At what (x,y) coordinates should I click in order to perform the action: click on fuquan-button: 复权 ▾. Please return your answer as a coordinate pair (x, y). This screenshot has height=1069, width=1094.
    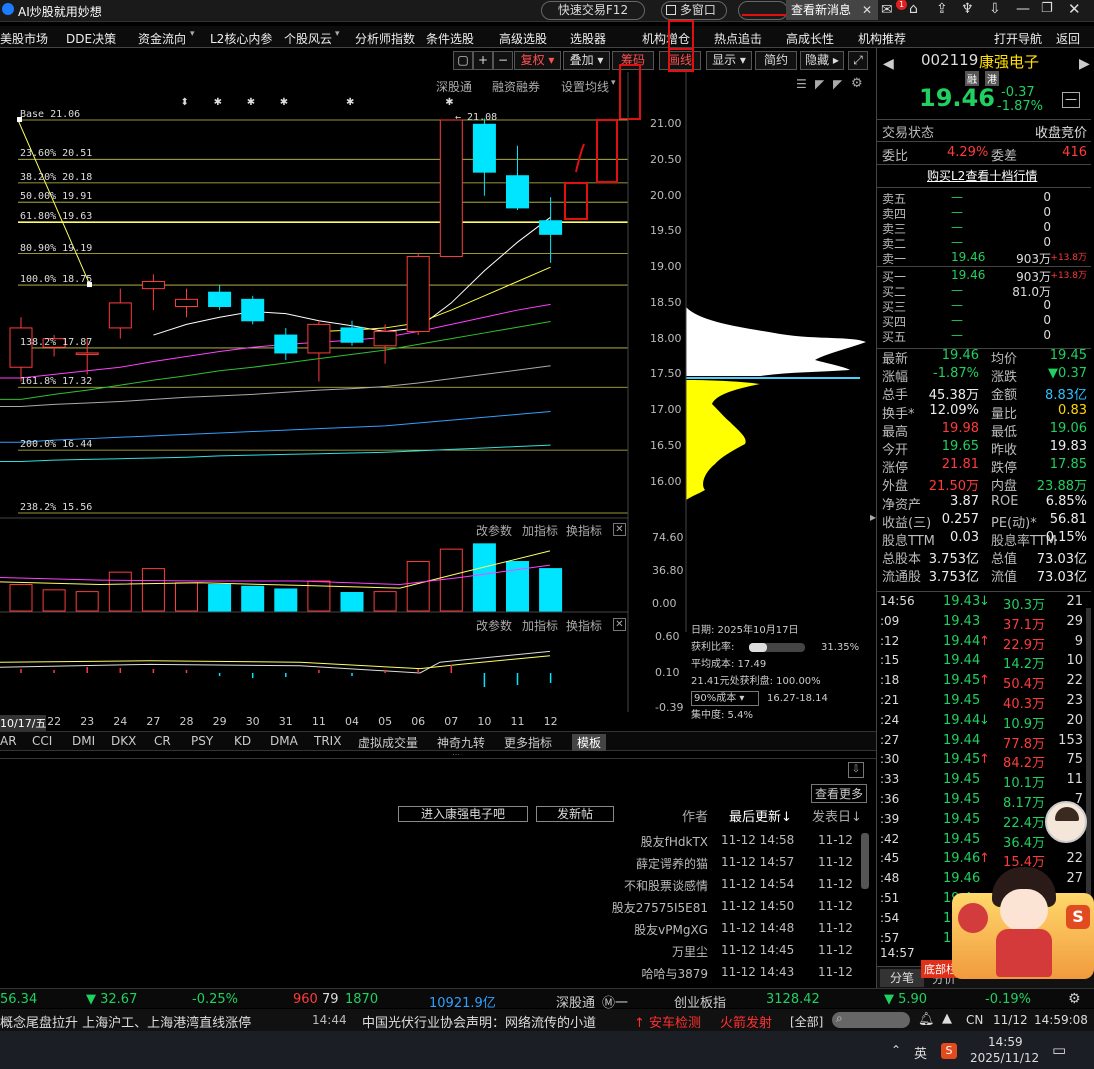
    Looking at the image, I should click on (537, 60).